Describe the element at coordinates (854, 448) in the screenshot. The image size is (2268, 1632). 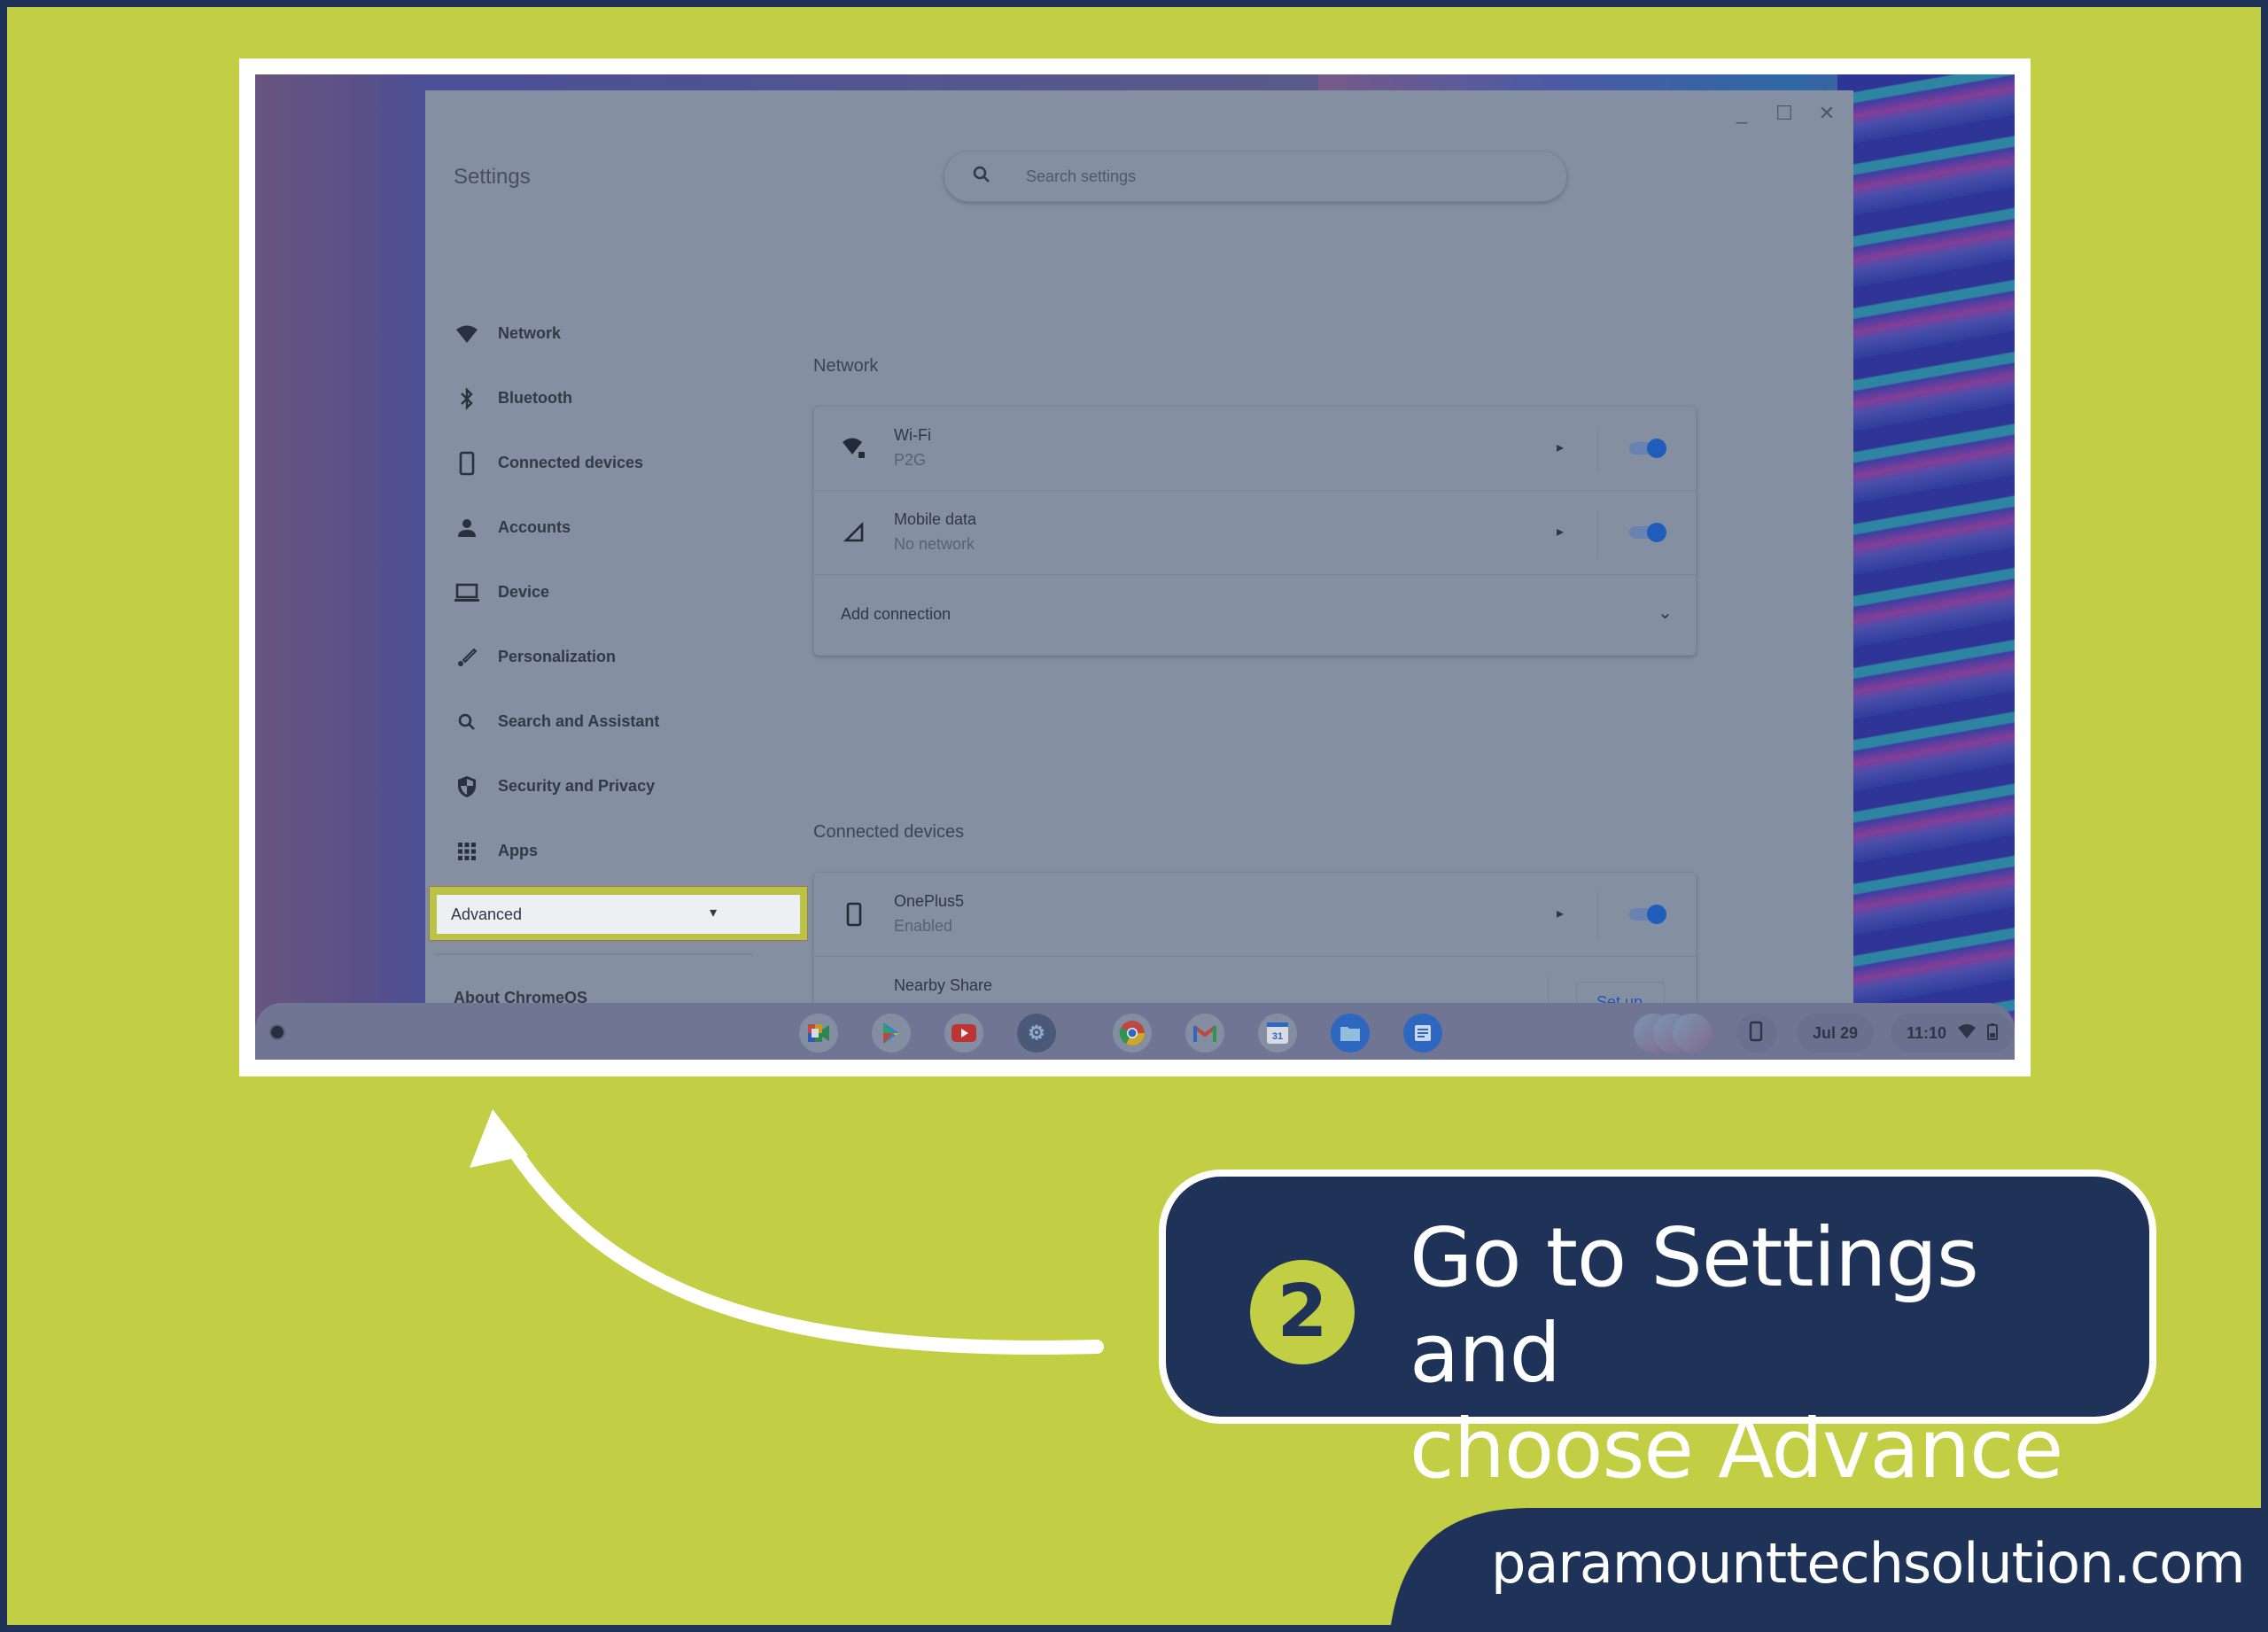
I see `wifi-lock-icon` at that location.